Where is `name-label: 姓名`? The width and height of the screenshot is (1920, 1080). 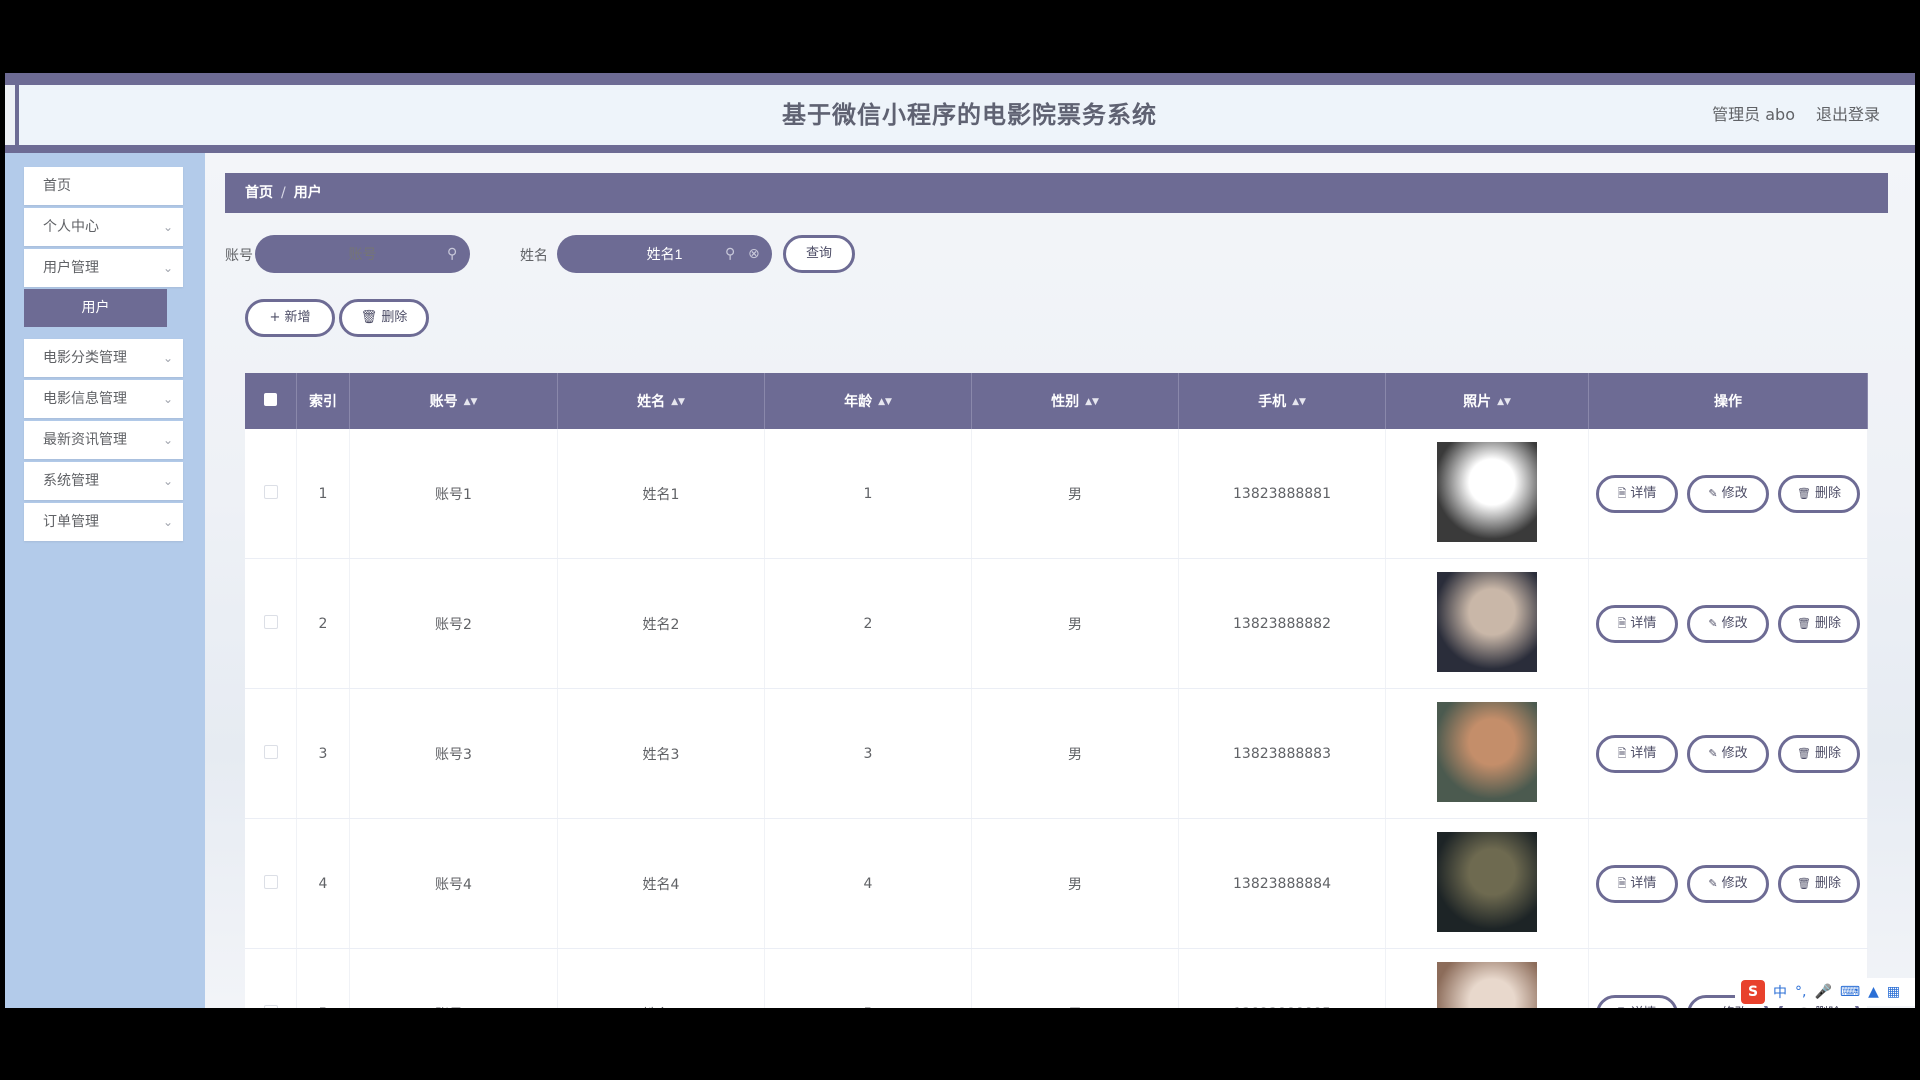 name-label: 姓名 is located at coordinates (534, 256).